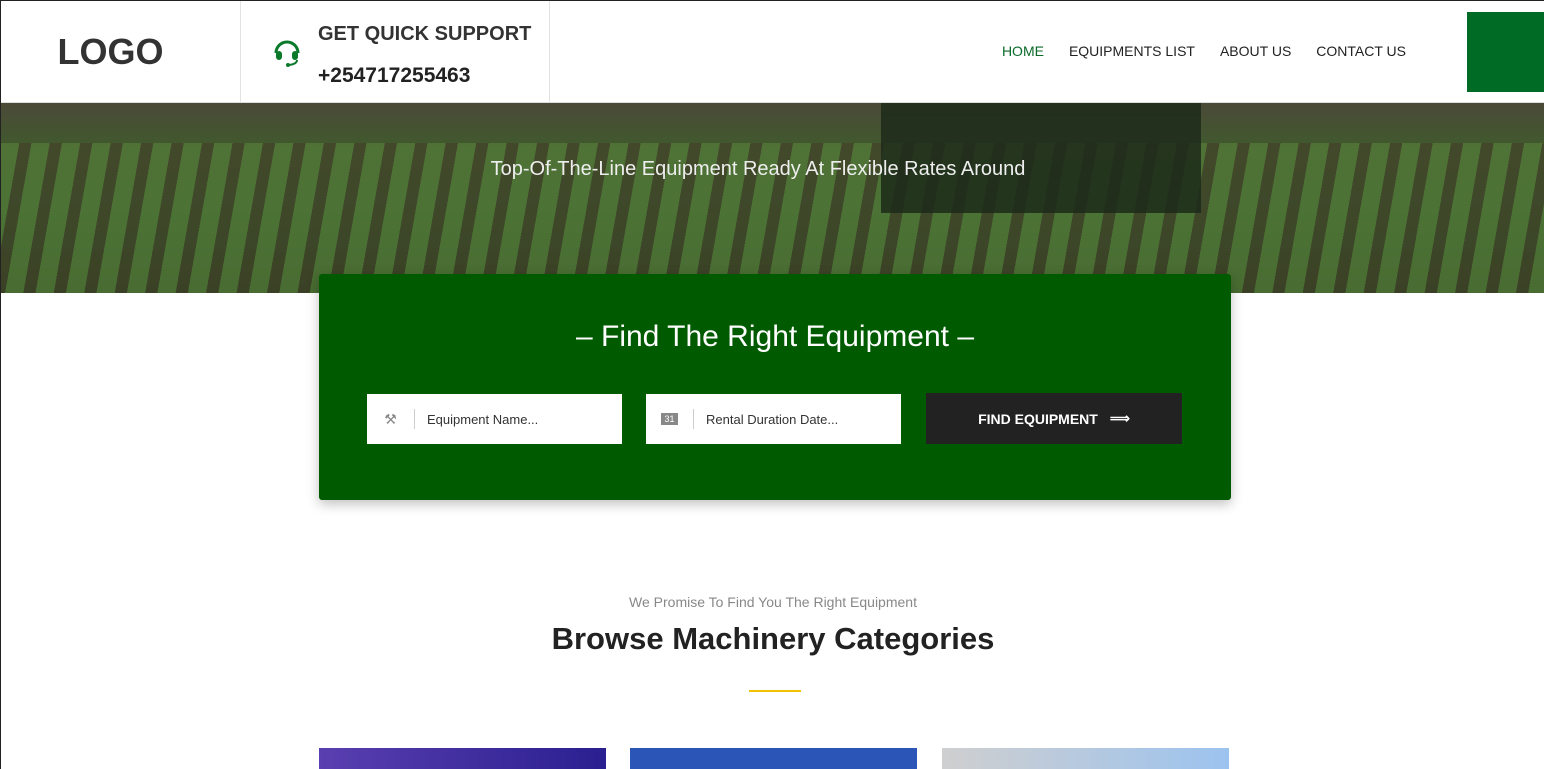 Image resolution: width=1544 pixels, height=769 pixels. I want to click on nav-about-us: ABOUT US, so click(1255, 51).